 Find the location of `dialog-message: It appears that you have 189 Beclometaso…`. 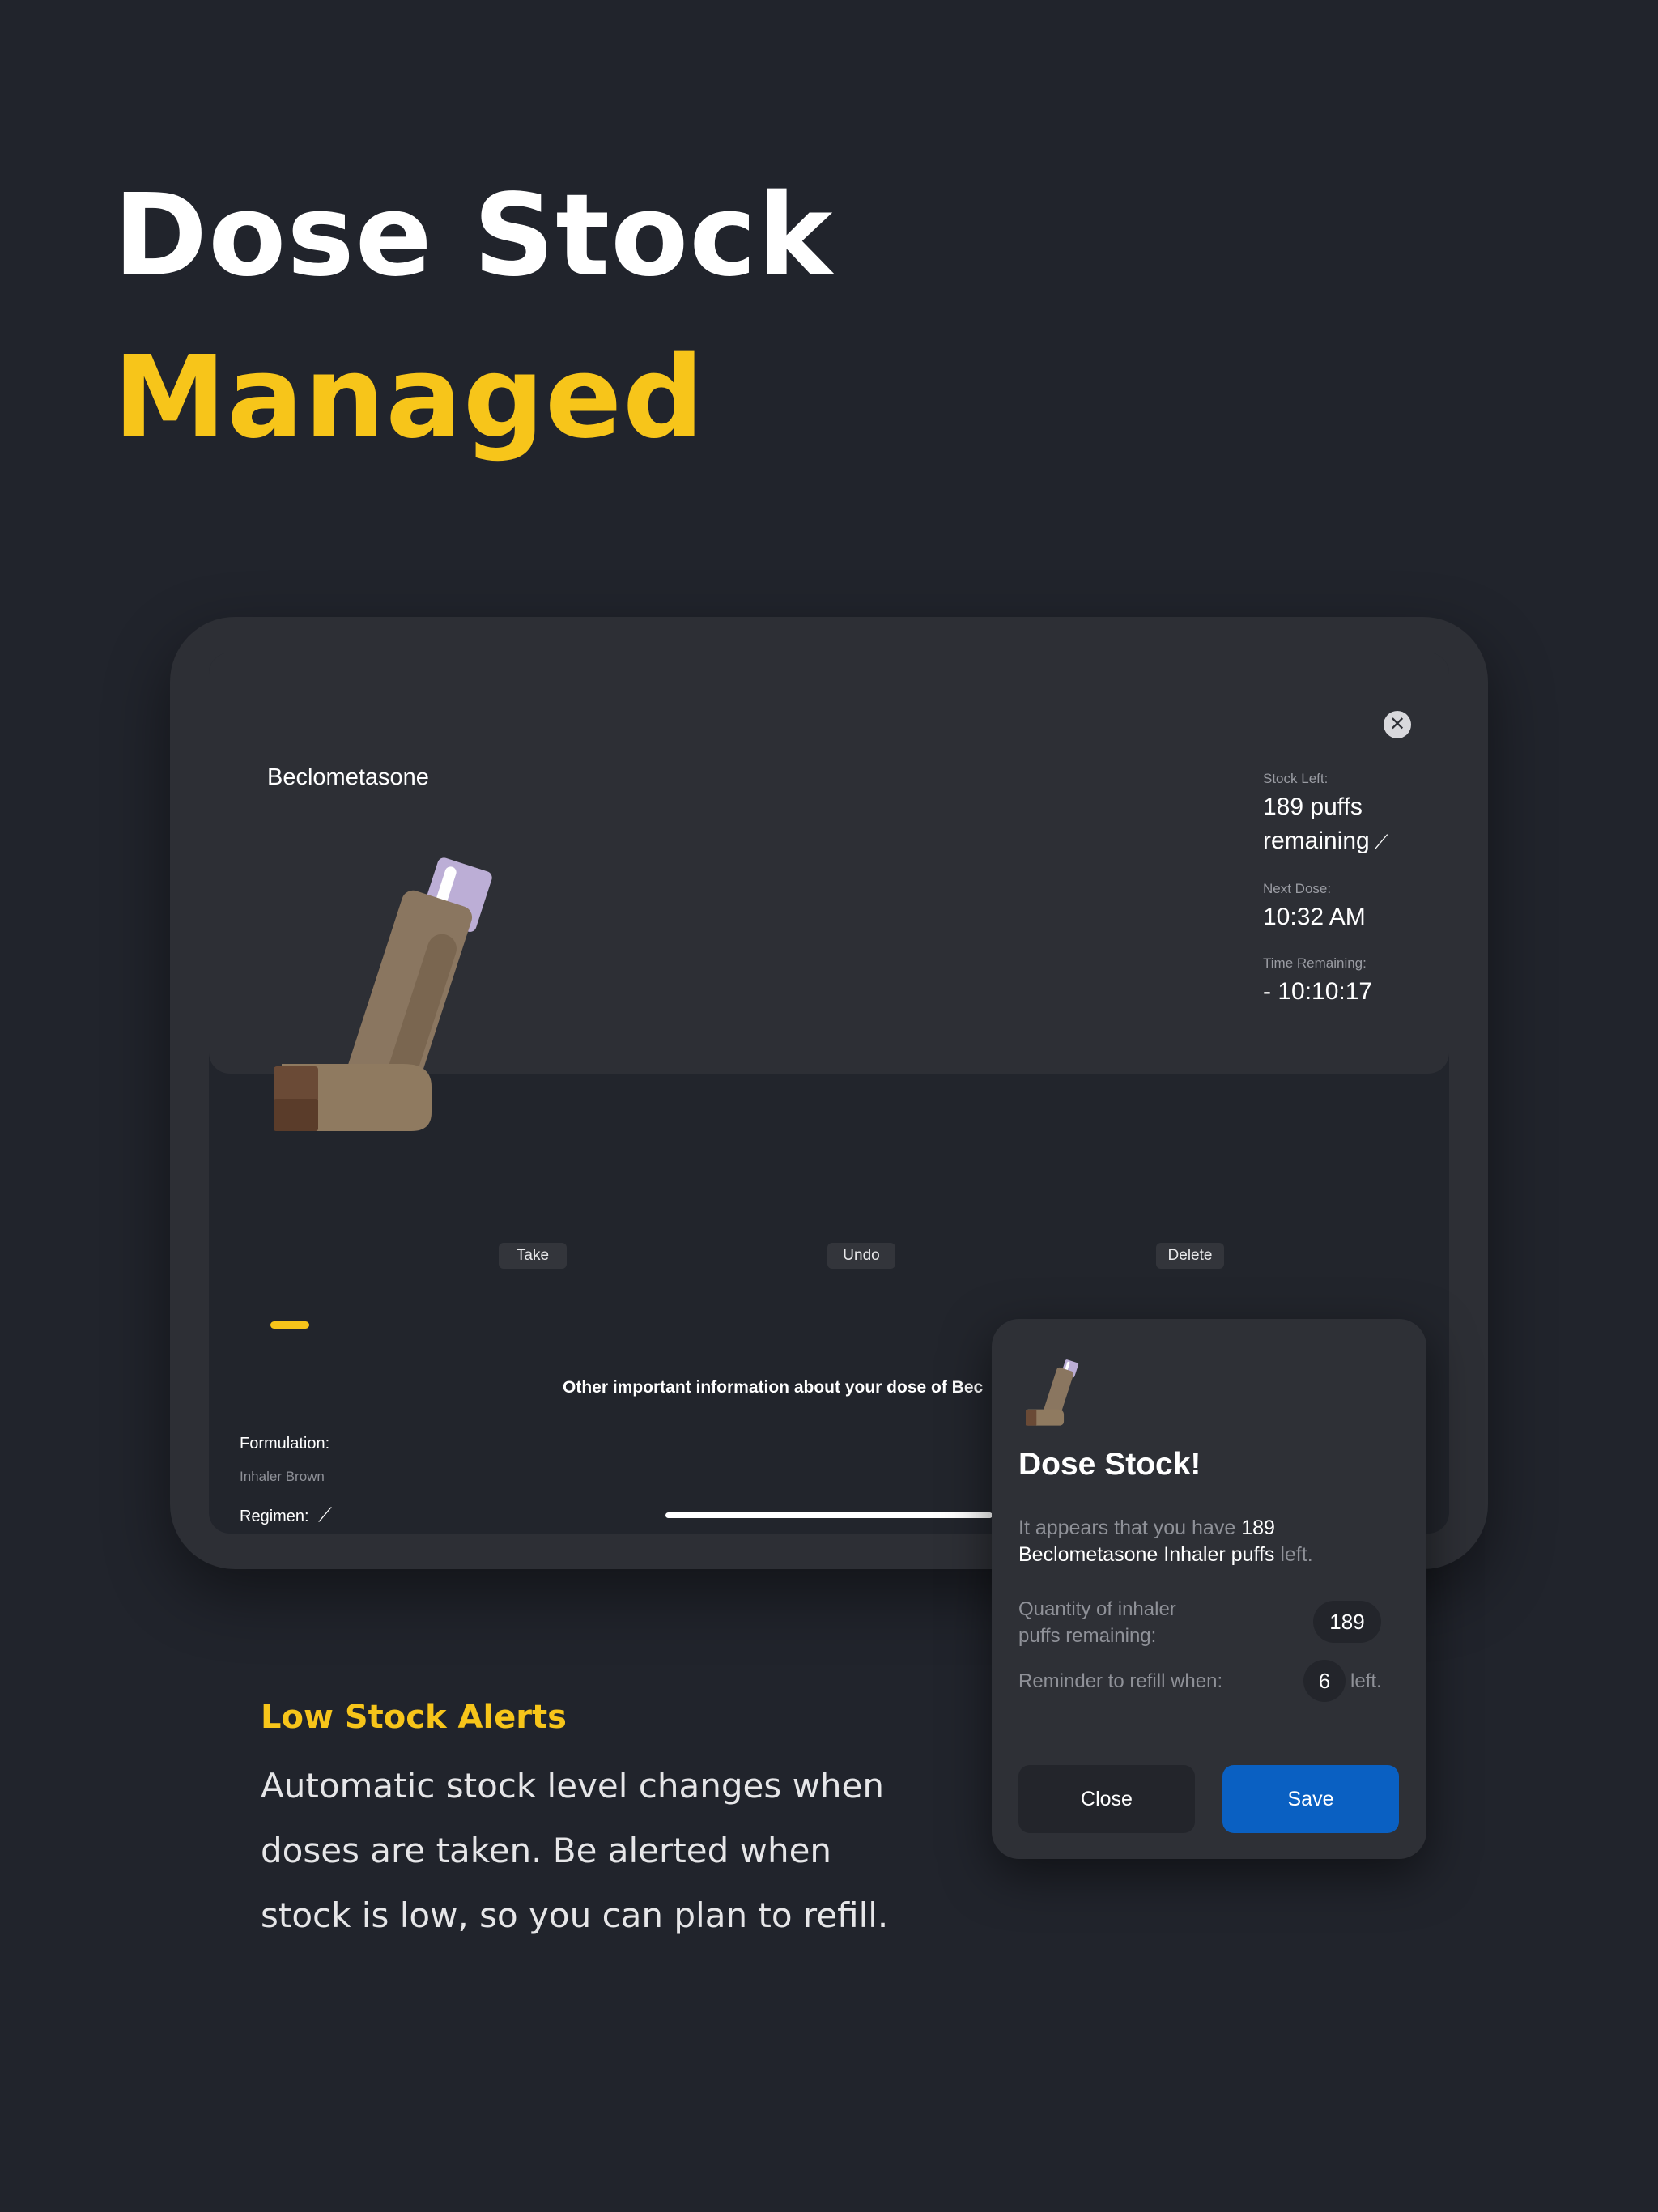

dialog-message: It appears that you have 189 Beclometaso… is located at coordinates (1208, 1541).